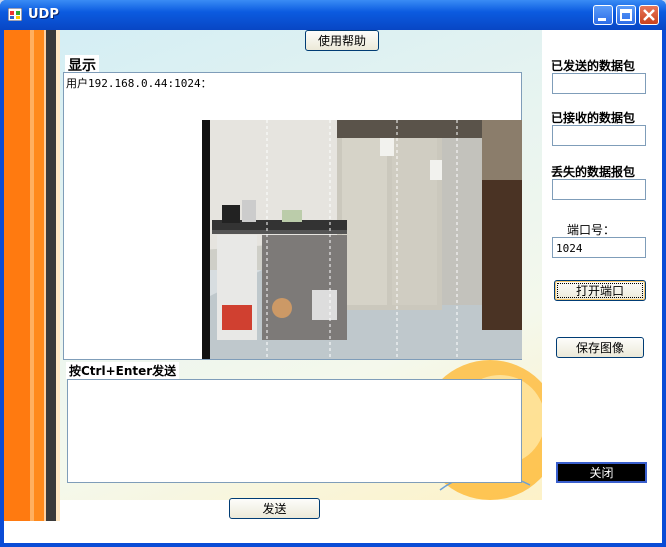  What do you see at coordinates (599, 135) in the screenshot?
I see `received-packets-field` at bounding box center [599, 135].